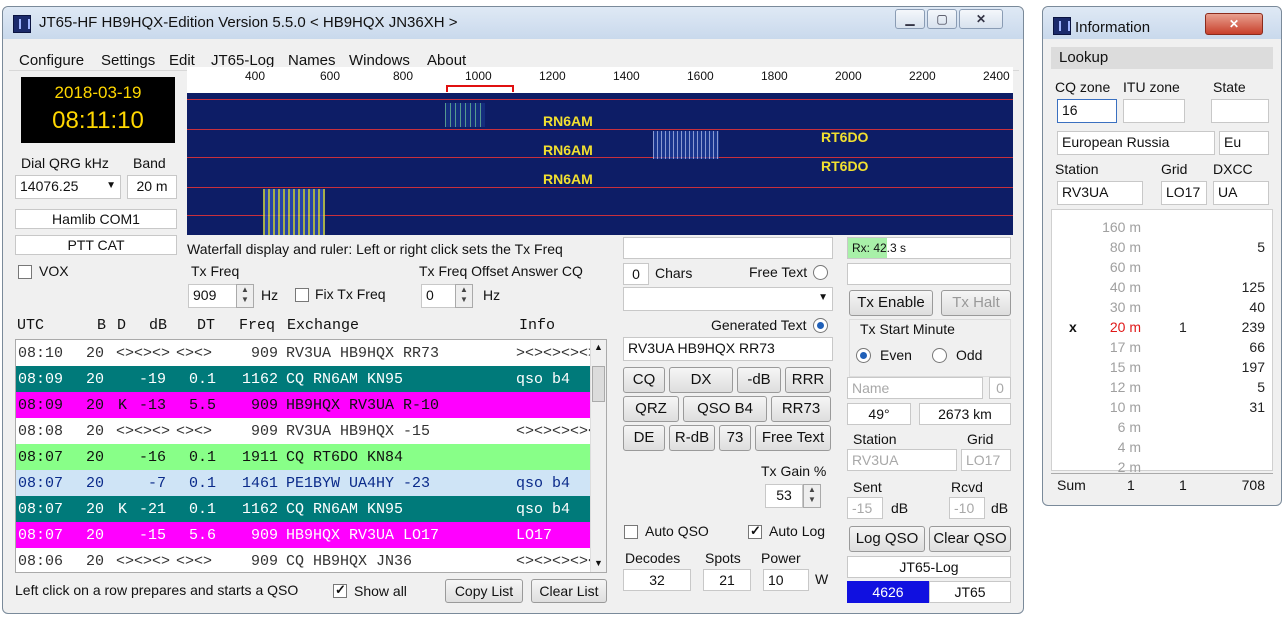 Image resolution: width=1286 pixels, height=624 pixels. Describe the element at coordinates (1087, 111) in the screenshot. I see `cq-zone-field: 16` at that location.